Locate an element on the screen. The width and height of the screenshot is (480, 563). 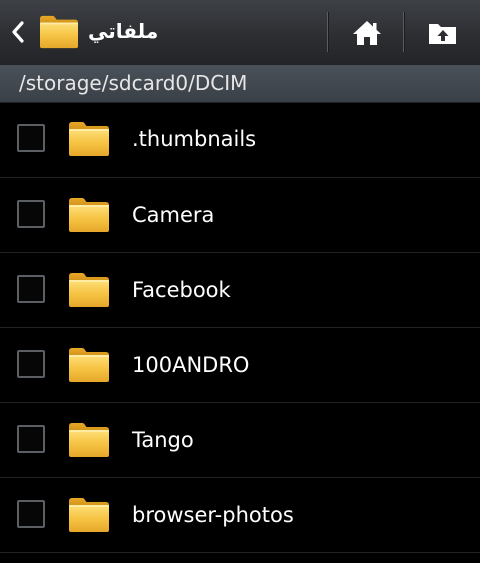
action-bar: ملفاتي is located at coordinates (240, 33).